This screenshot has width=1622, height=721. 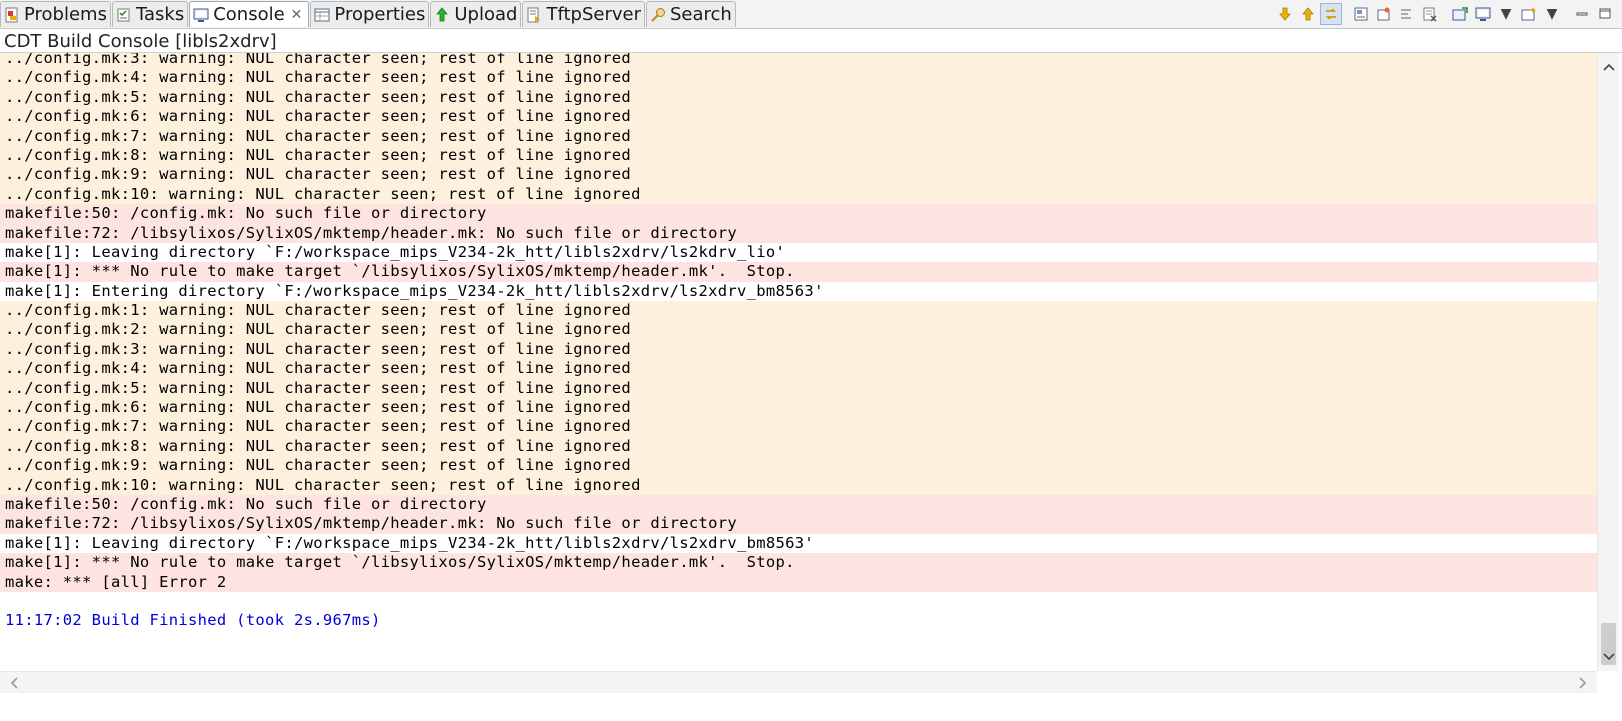 What do you see at coordinates (811, 707) in the screenshot?
I see `view-bottom-border` at bounding box center [811, 707].